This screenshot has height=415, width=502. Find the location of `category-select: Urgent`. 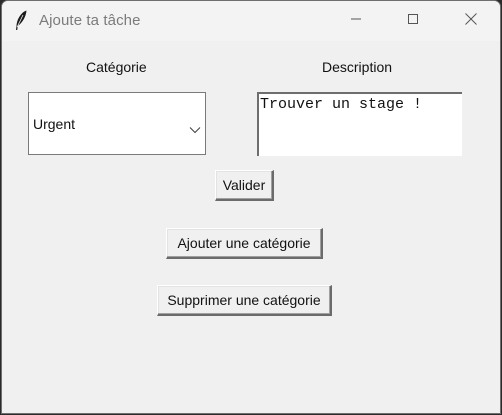

category-select: Urgent is located at coordinates (117, 123).